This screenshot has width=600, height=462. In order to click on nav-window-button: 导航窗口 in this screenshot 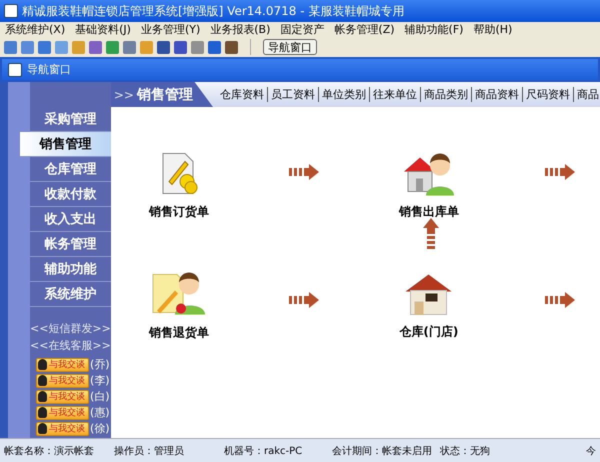, I will do `click(290, 47)`.